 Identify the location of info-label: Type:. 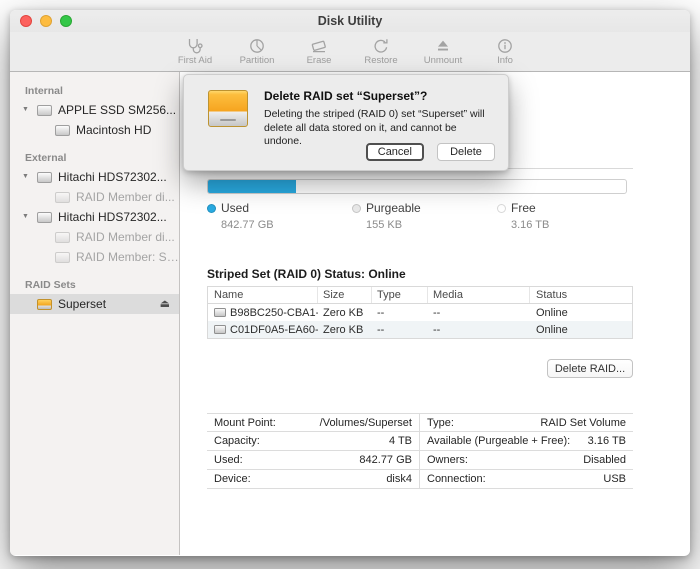
(440, 422).